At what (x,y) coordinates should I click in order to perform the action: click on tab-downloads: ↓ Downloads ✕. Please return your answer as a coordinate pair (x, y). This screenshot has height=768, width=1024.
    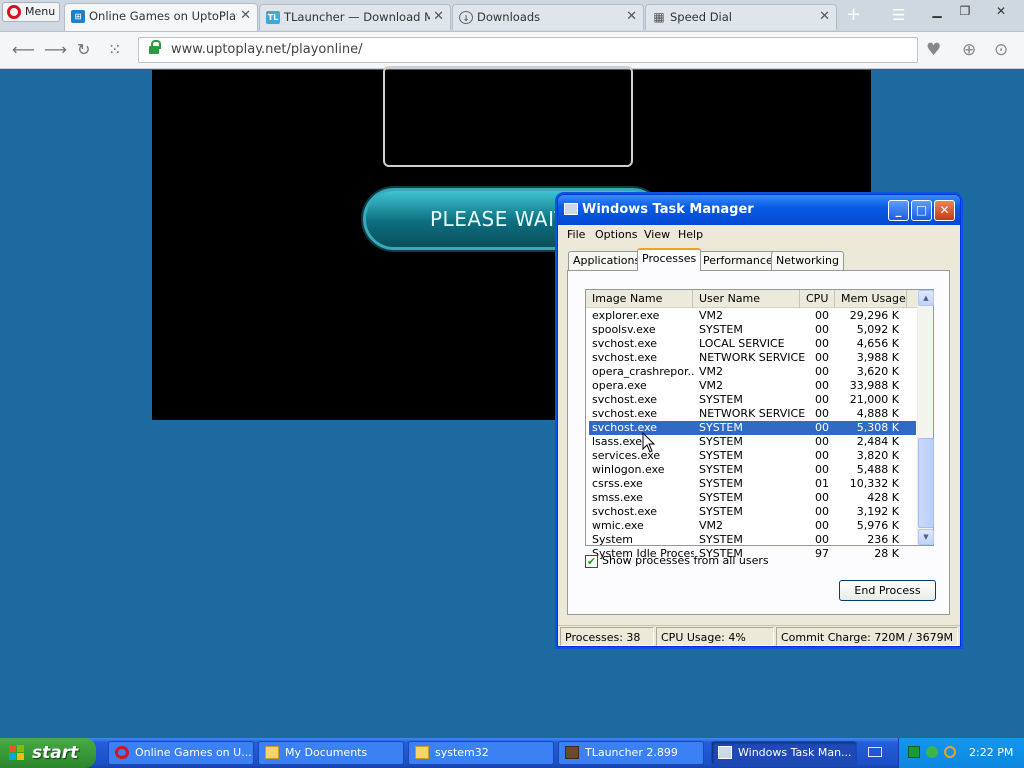
    Looking at the image, I should click on (548, 17).